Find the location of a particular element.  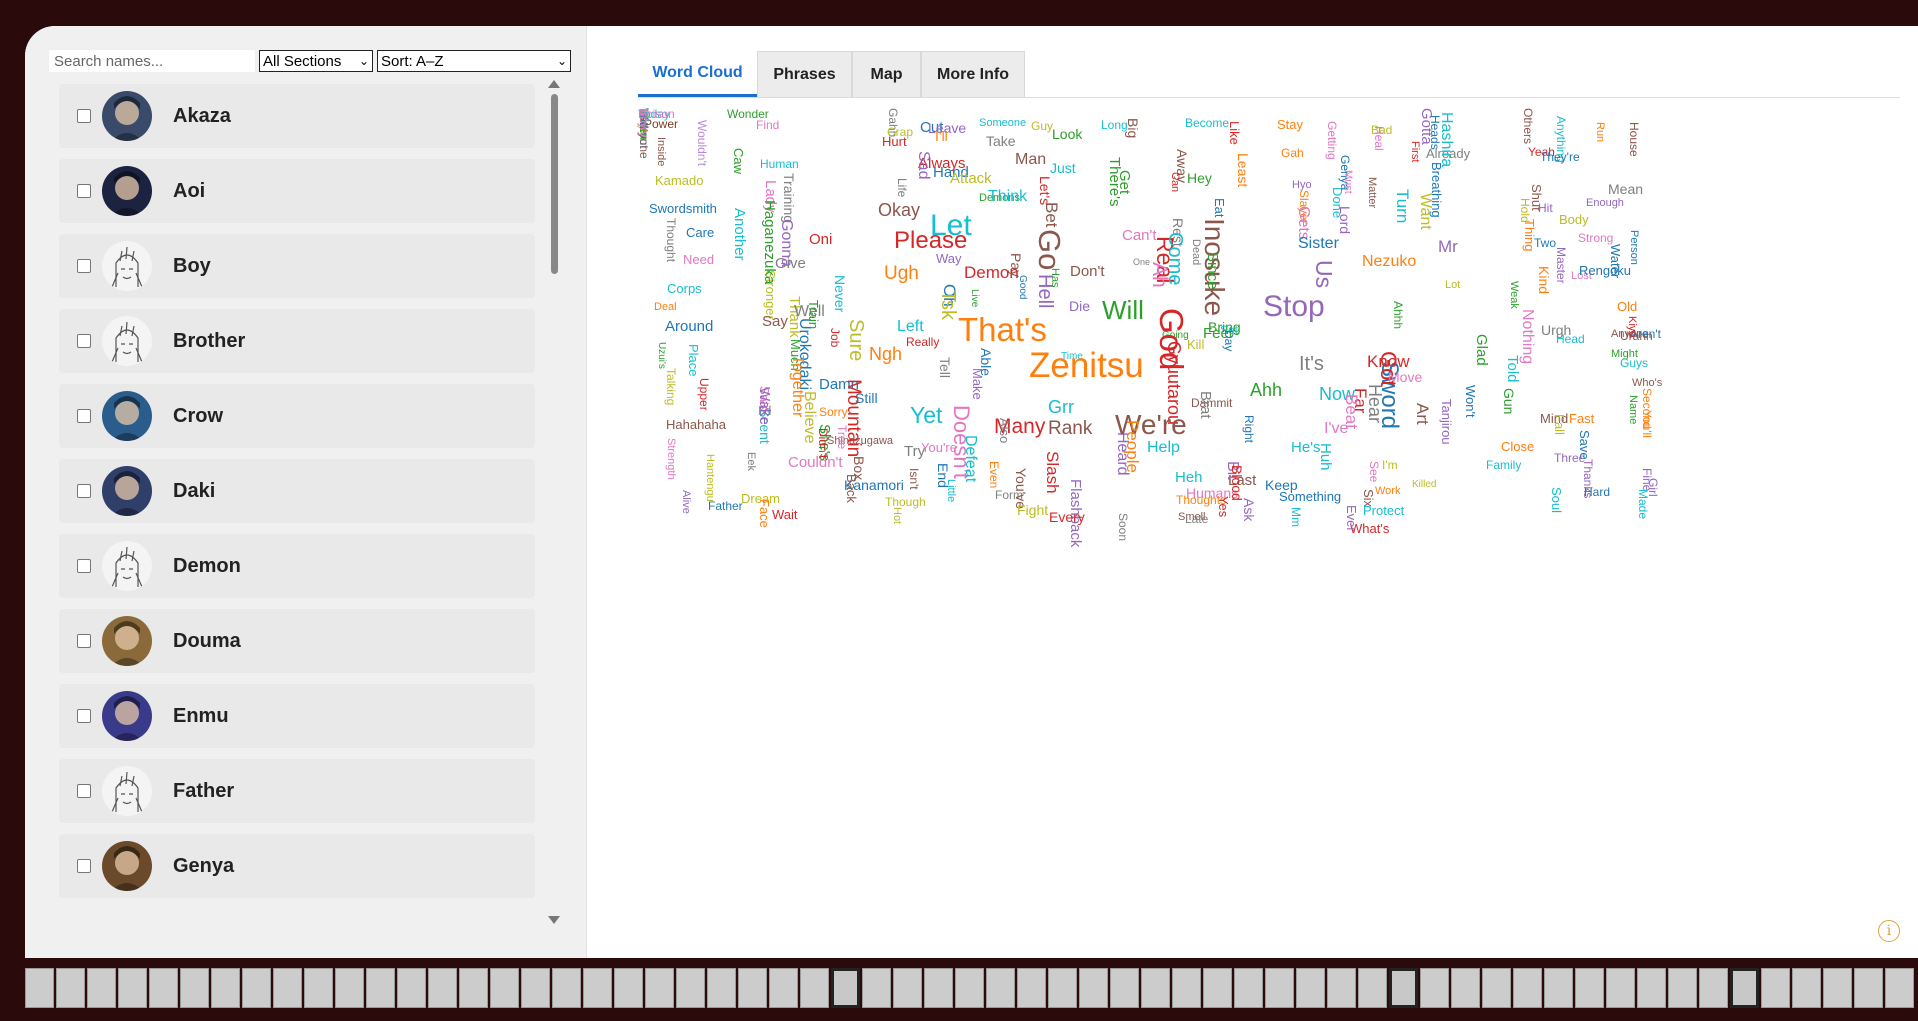

list-item: Crow is located at coordinates (297, 416).